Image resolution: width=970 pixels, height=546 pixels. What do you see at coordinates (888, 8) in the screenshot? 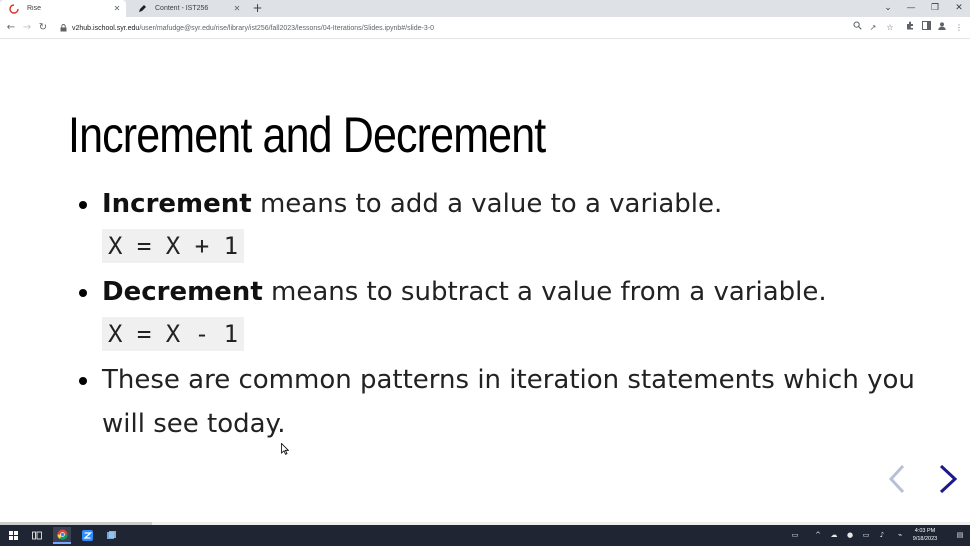
I see `tab-search-chevron-icon: ⌄` at bounding box center [888, 8].